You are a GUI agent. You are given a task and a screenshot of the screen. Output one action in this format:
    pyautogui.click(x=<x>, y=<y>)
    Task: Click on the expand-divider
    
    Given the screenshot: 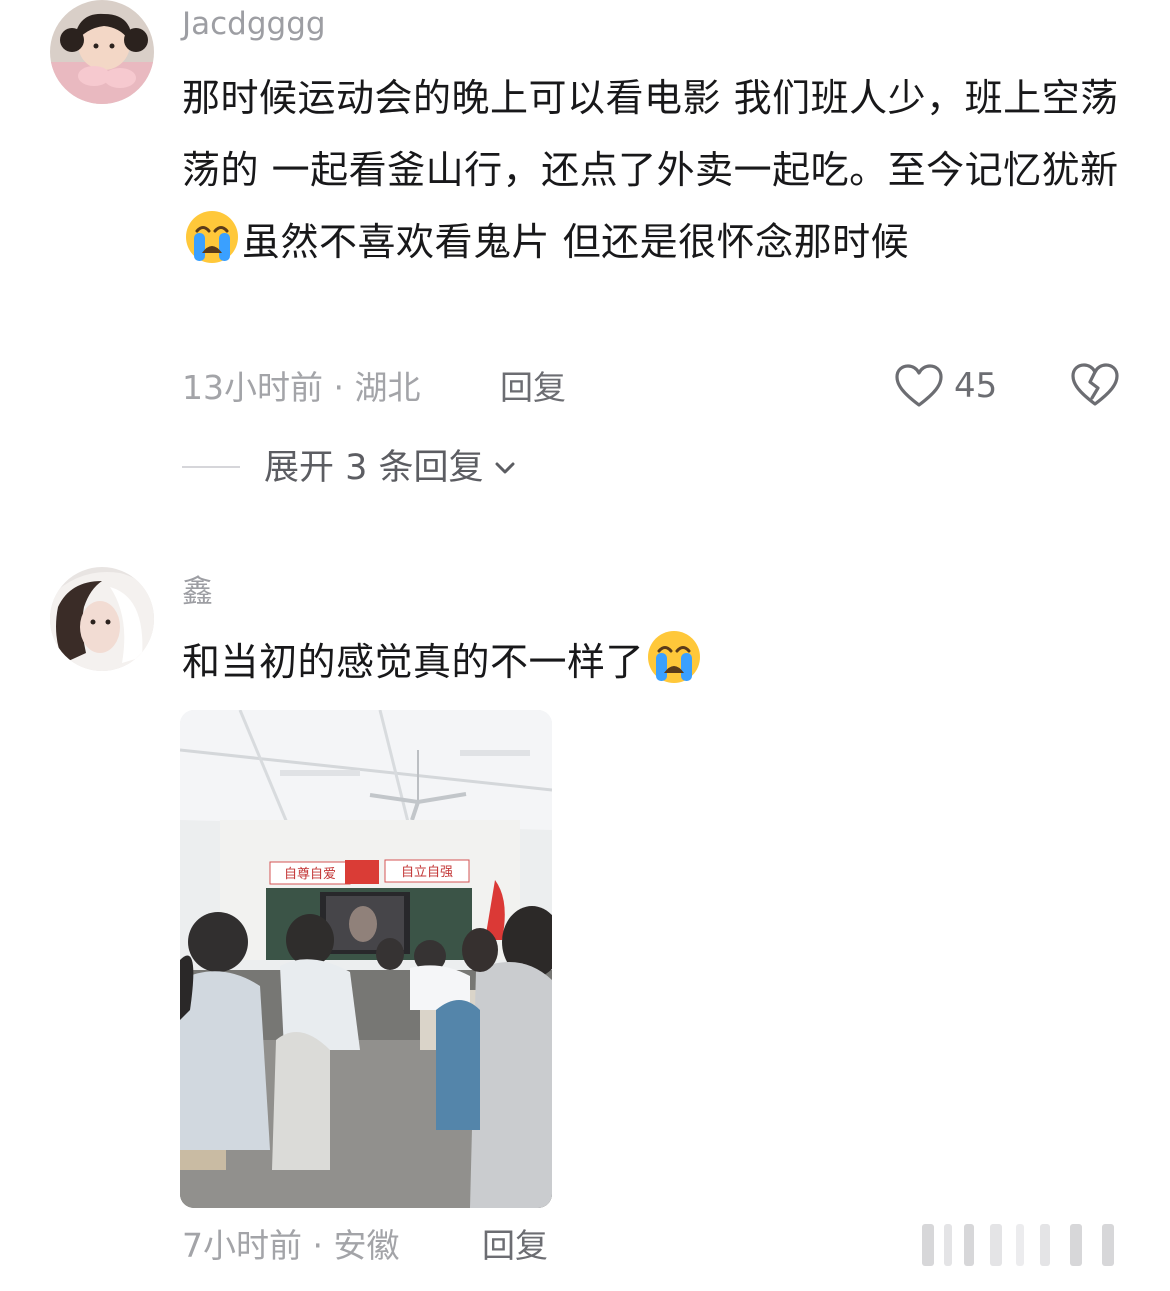 What is the action you would take?
    pyautogui.click(x=211, y=467)
    